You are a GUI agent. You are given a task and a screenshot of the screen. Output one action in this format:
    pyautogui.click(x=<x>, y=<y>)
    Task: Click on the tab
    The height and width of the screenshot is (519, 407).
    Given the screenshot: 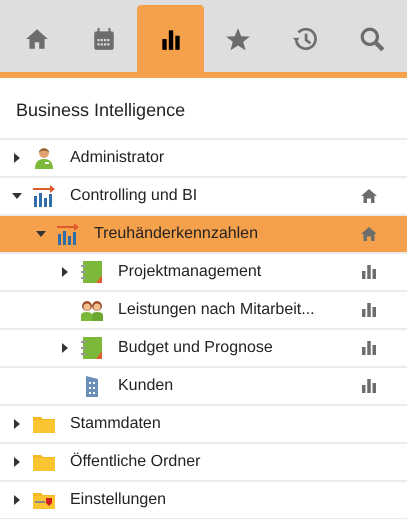 What is the action you would take?
    pyautogui.click(x=170, y=38)
    